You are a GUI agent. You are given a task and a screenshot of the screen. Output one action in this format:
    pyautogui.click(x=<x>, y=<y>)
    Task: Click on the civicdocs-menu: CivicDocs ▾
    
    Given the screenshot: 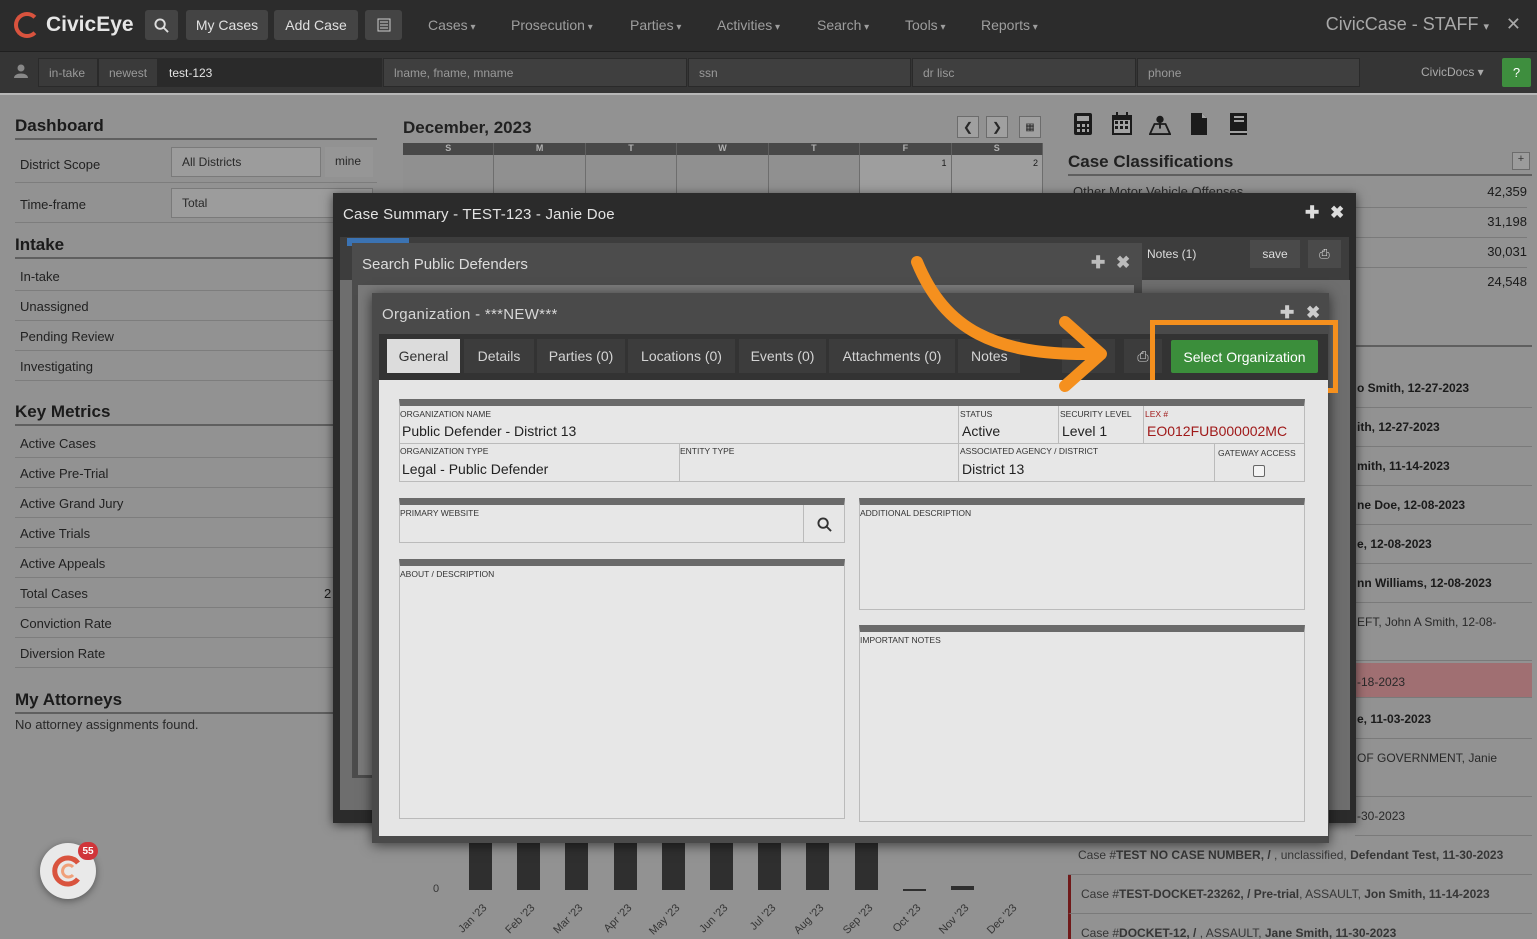 What is the action you would take?
    pyautogui.click(x=1452, y=72)
    